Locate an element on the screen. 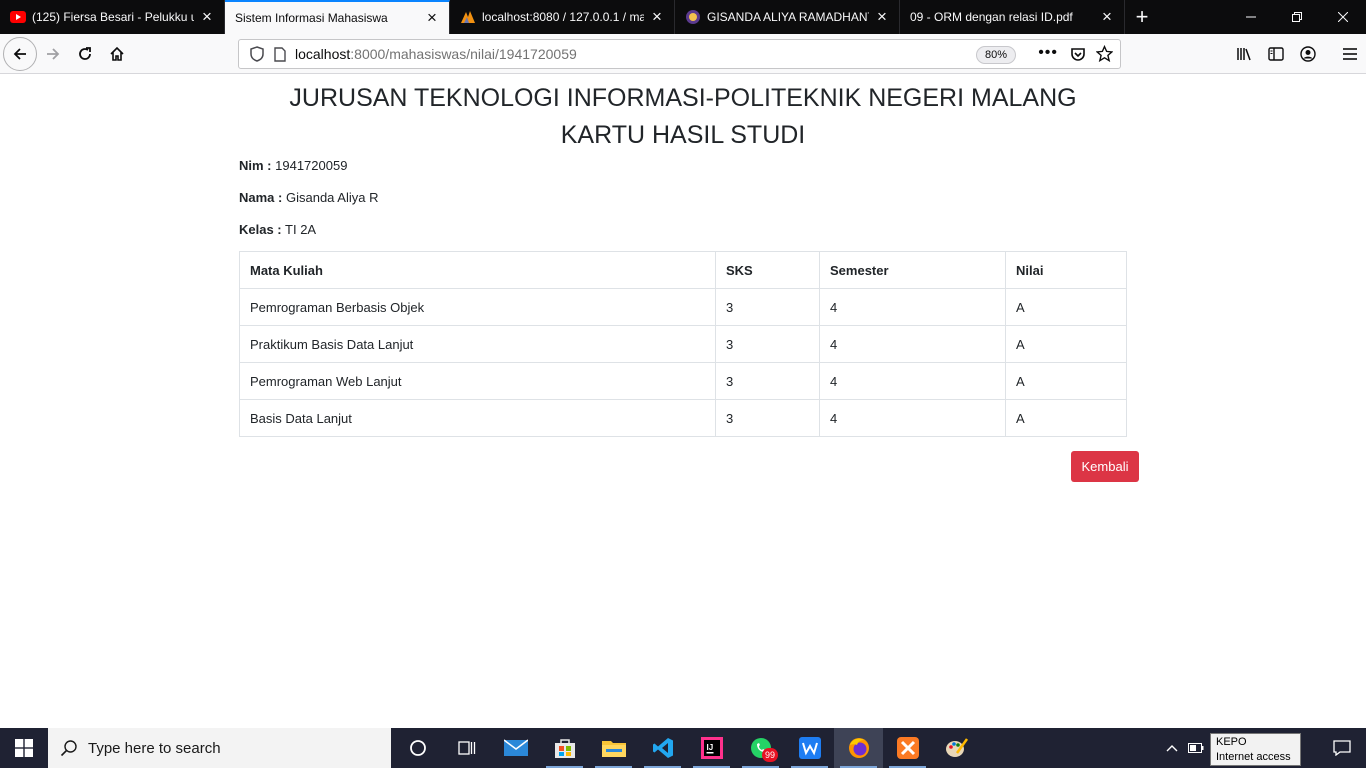 Image resolution: width=1366 pixels, height=768 pixels. back-button is located at coordinates (20, 53).